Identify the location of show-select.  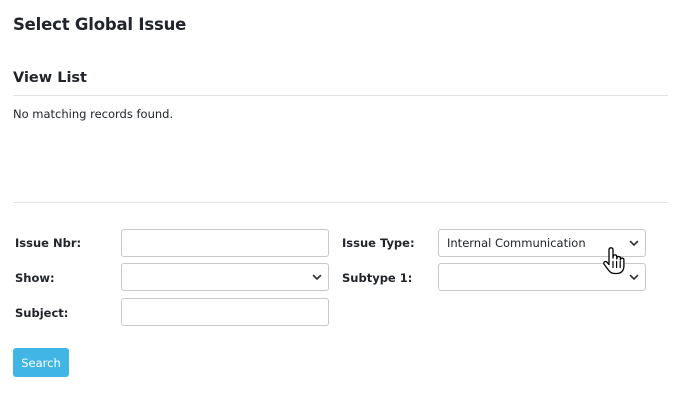
(225, 277).